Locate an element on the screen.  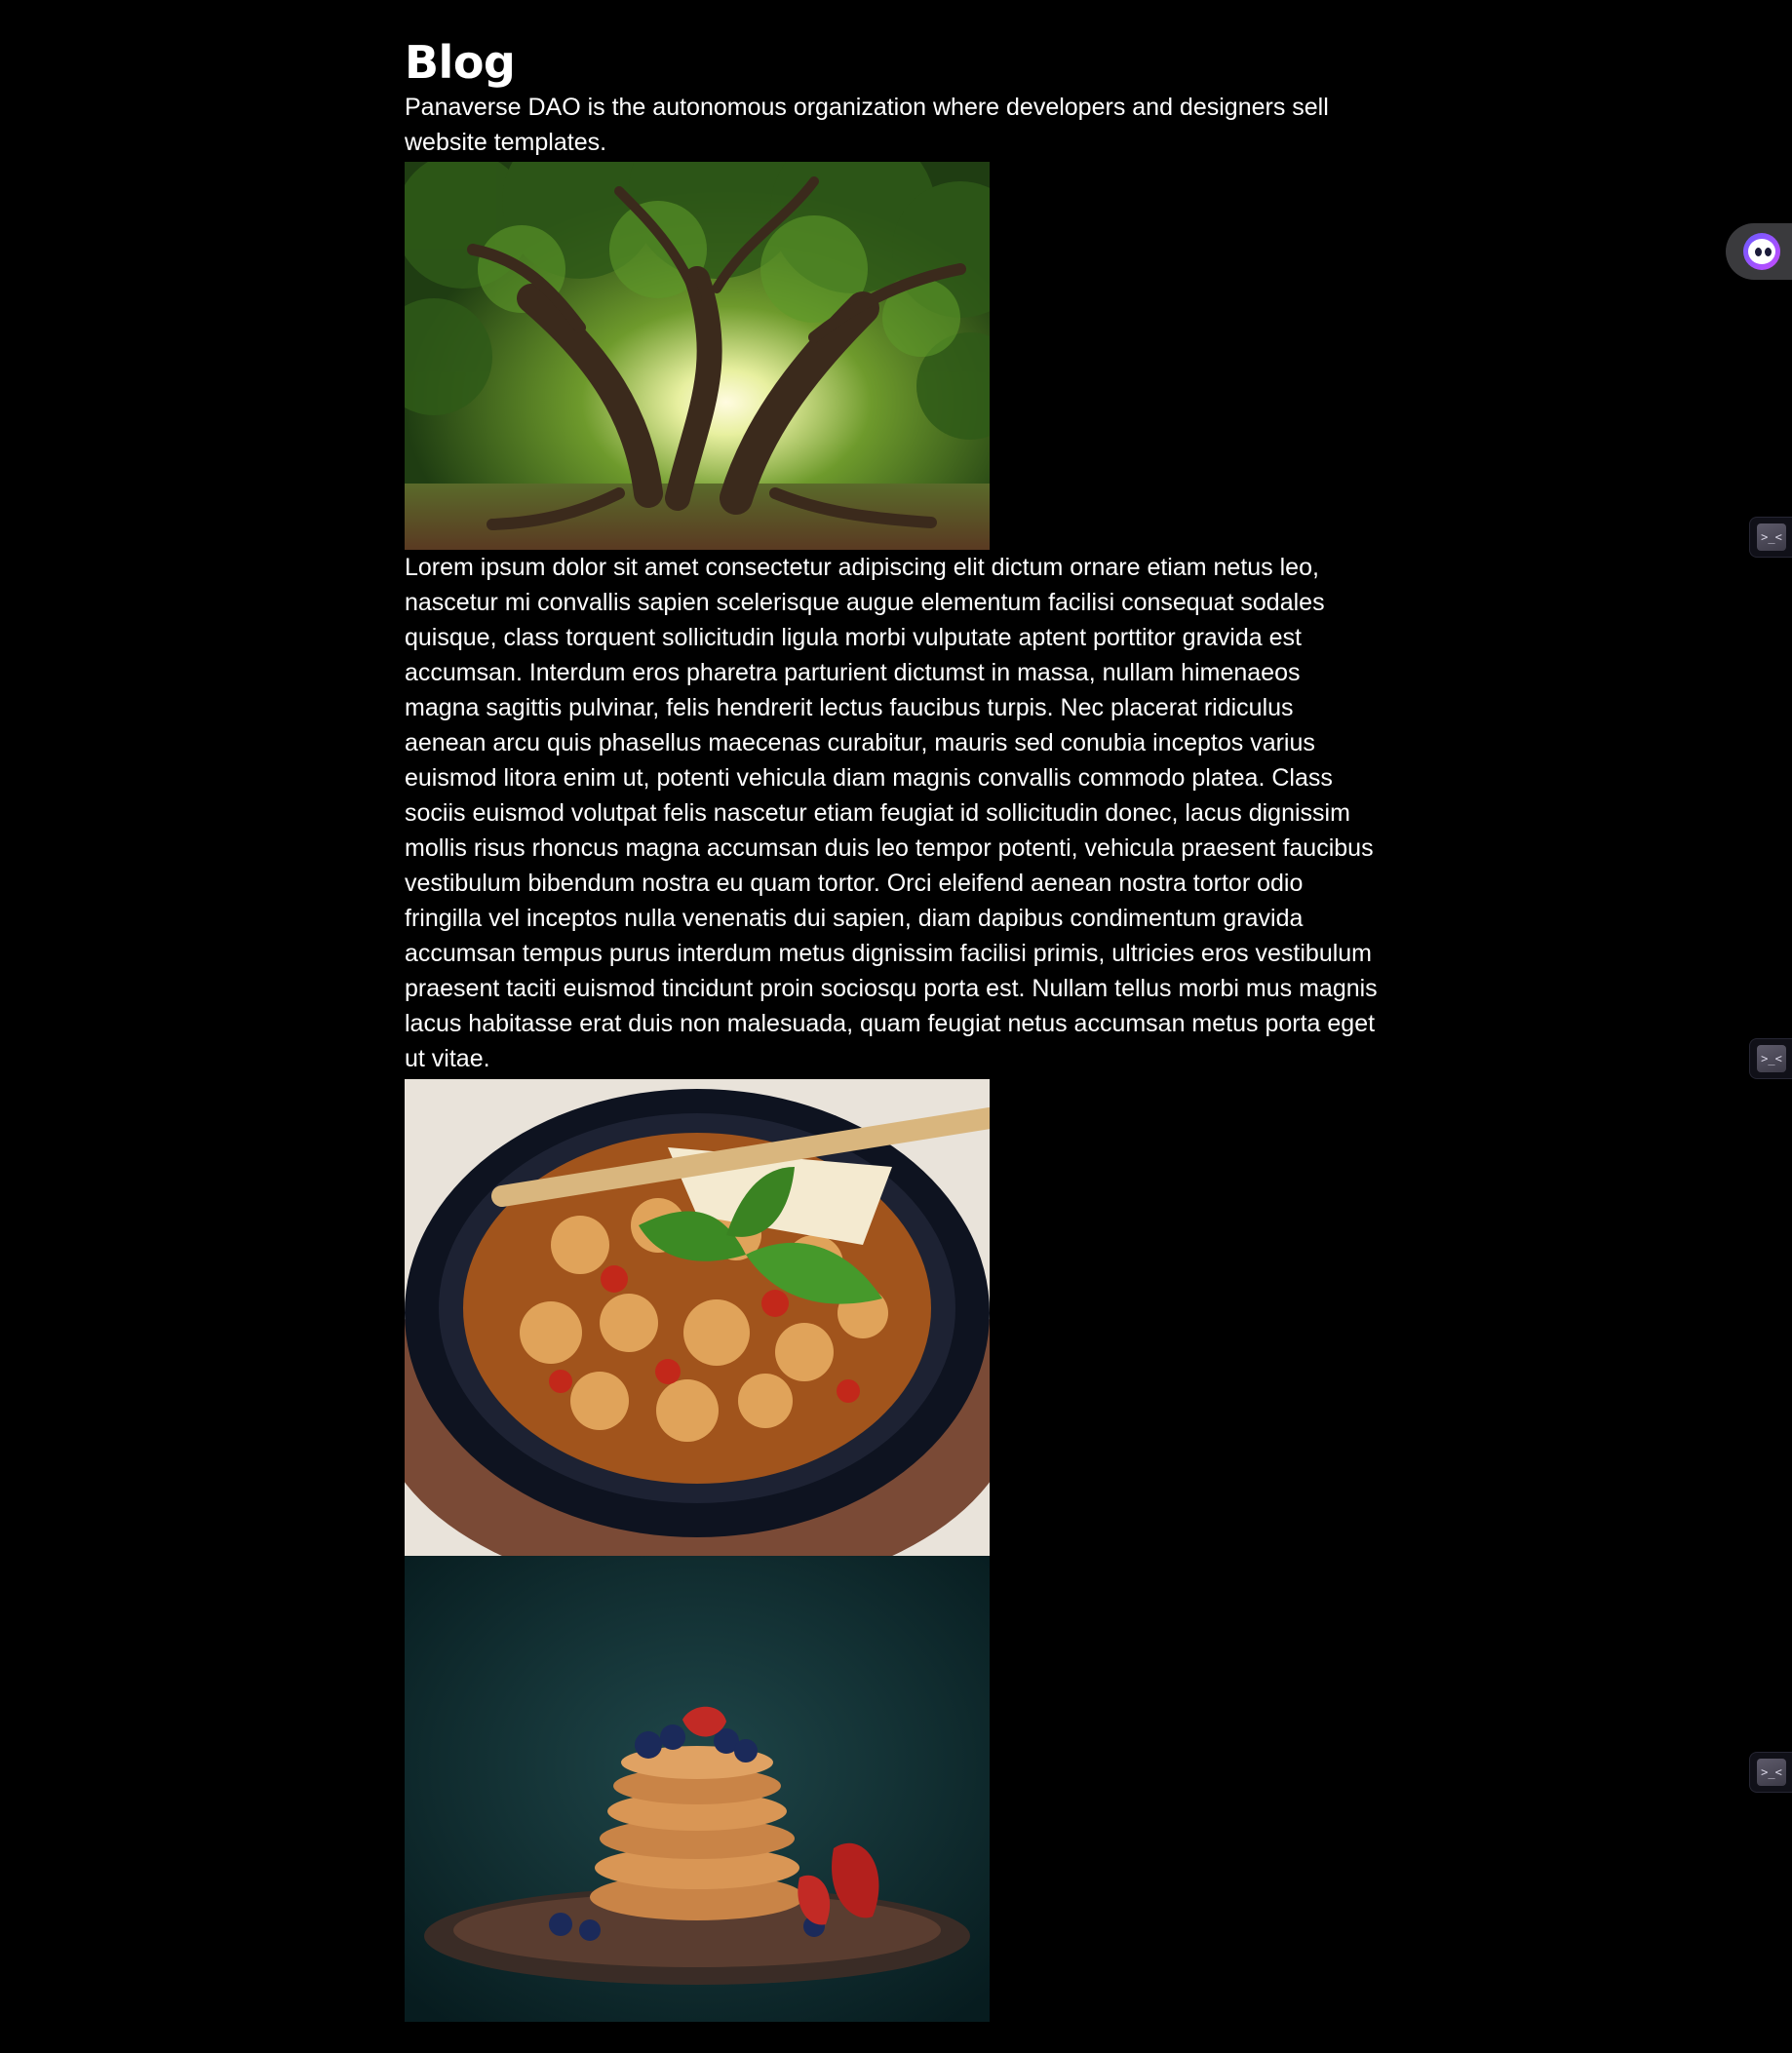
page-title: Blog is located at coordinates (460, 62).